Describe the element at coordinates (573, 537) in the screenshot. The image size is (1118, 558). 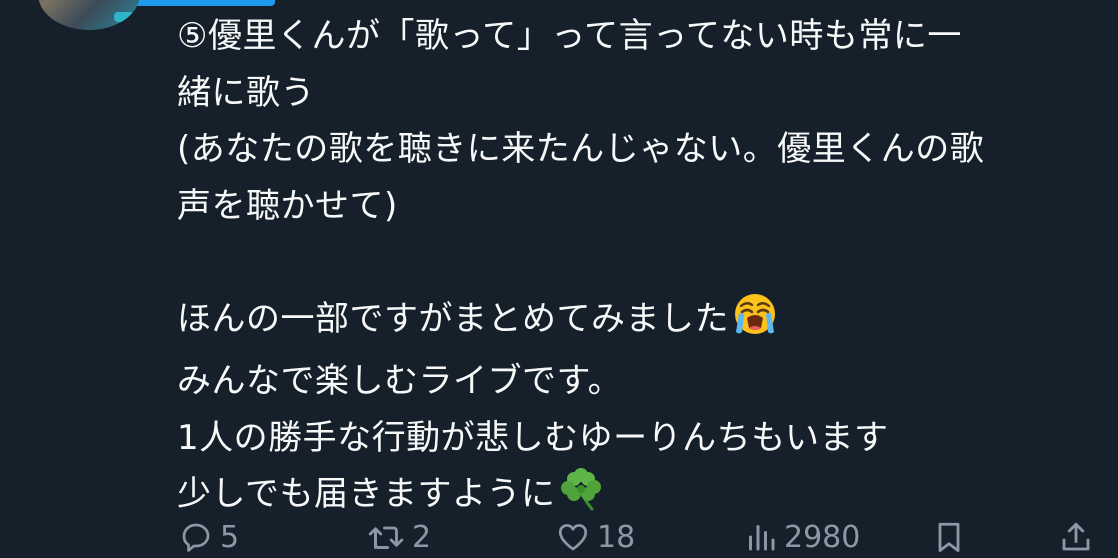
I see `heart-icon` at that location.